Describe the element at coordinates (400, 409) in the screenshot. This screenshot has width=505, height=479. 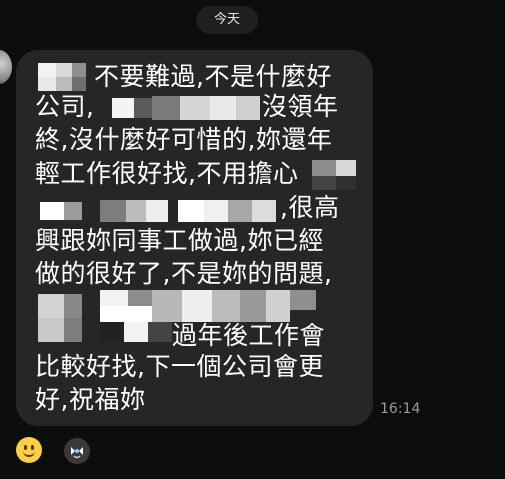
I see `message-timestamp: 16:14` at that location.